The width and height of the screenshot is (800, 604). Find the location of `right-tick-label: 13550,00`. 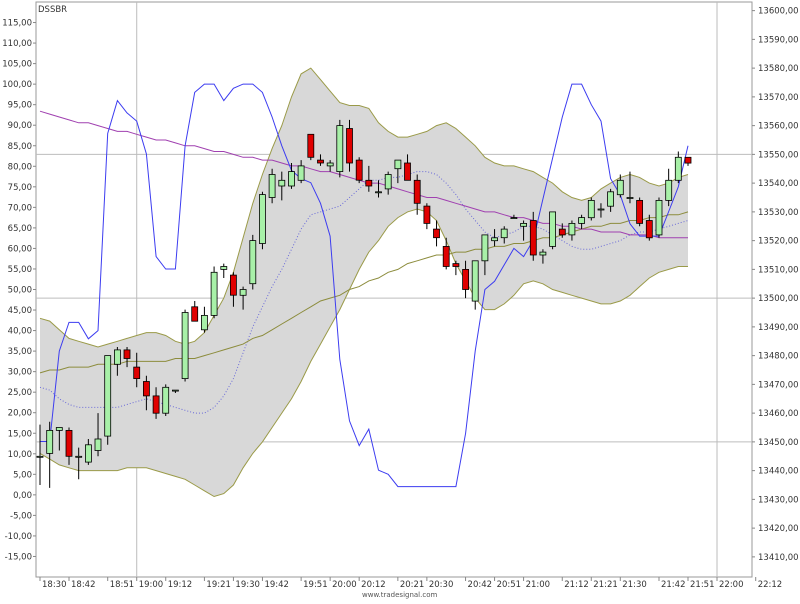

right-tick-label: 13550,00 is located at coordinates (778, 155).